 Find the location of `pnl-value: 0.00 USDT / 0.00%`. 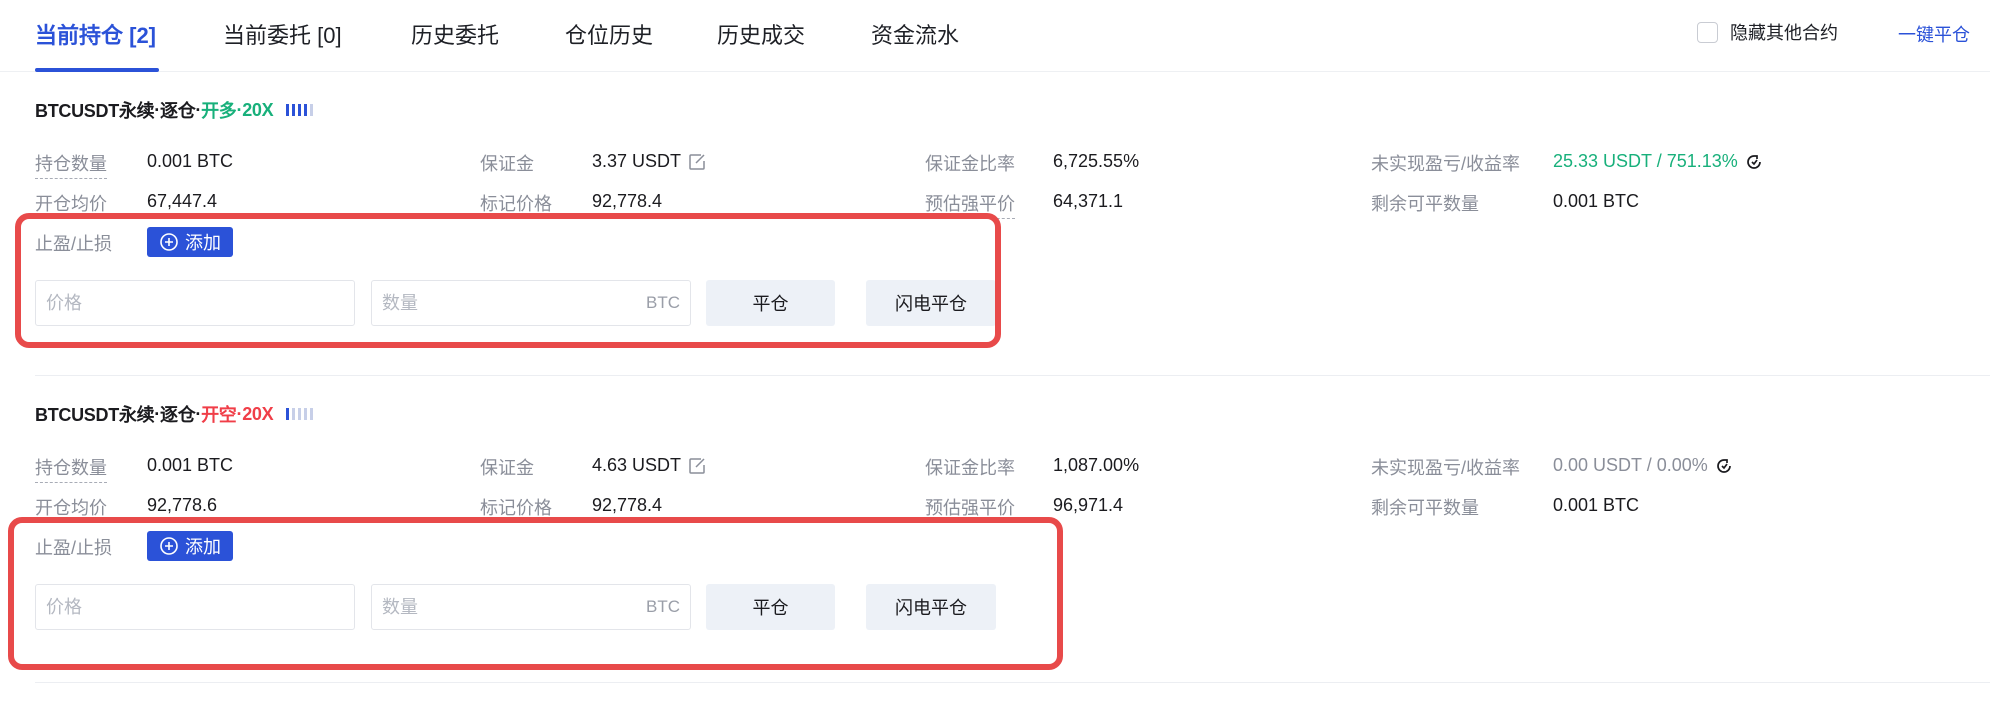

pnl-value: 0.00 USDT / 0.00% is located at coordinates (1630, 465).